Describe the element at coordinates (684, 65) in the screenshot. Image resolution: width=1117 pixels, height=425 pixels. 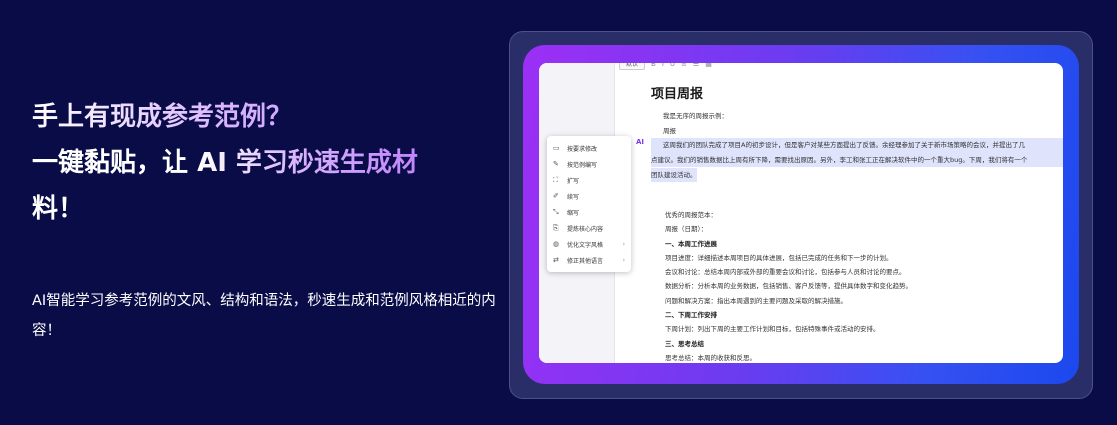
I see `list-icon: ≡` at that location.